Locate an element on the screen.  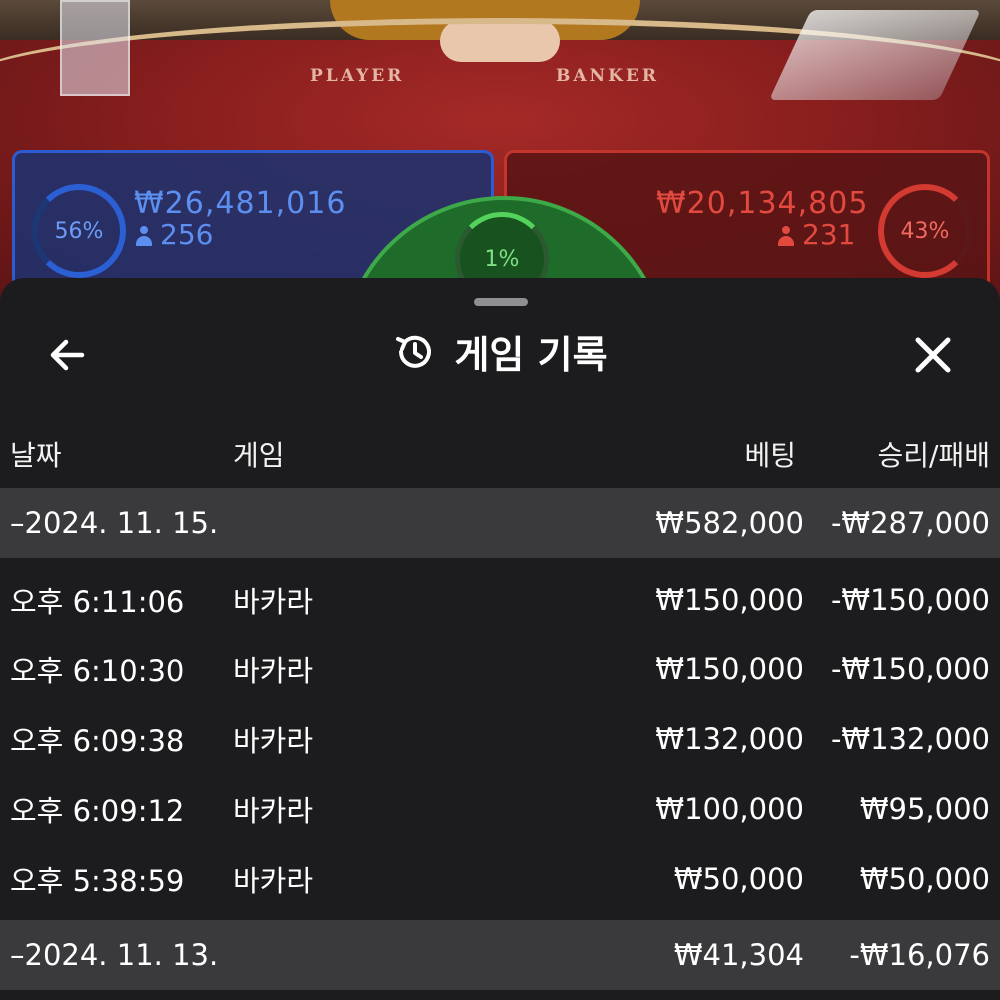
group-date: –2024. 11. 15. is located at coordinates (114, 523).